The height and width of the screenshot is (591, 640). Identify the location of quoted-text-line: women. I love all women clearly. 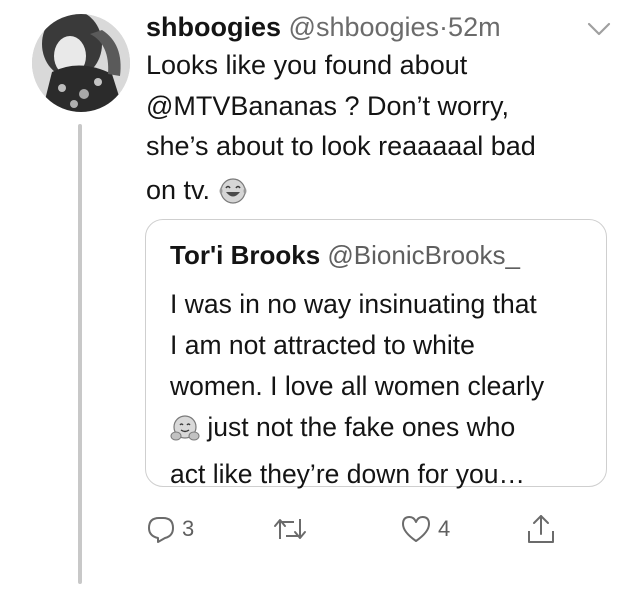
(357, 386).